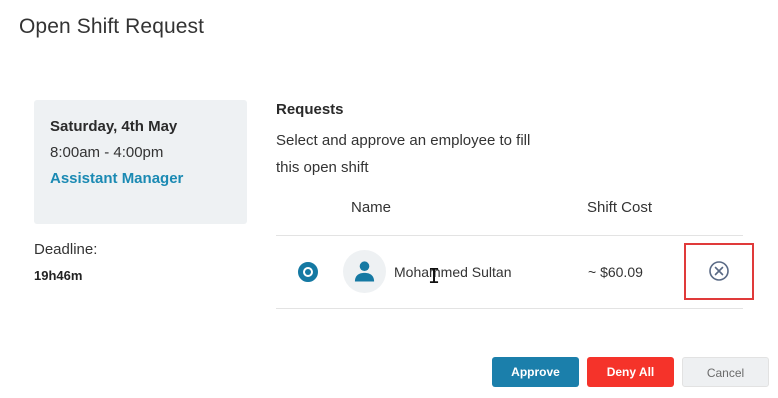 This screenshot has width=778, height=398. What do you see at coordinates (434, 276) in the screenshot?
I see `text-cursor-icon: I` at bounding box center [434, 276].